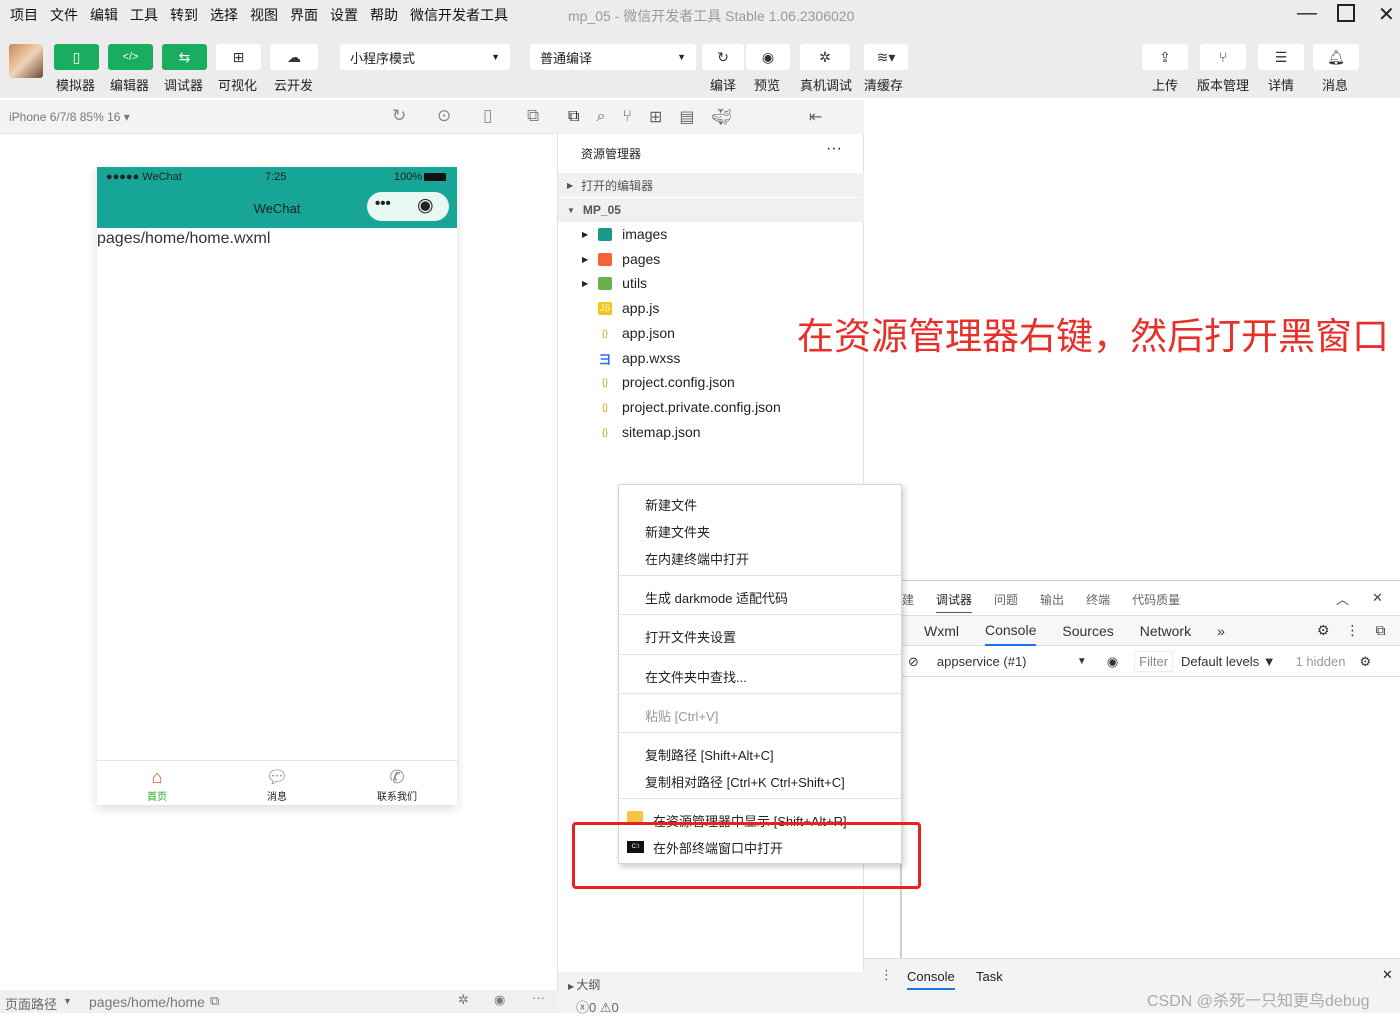  What do you see at coordinates (459, 15) in the screenshot?
I see `menu-wechat-devtools: 微信开发者工具` at bounding box center [459, 15].